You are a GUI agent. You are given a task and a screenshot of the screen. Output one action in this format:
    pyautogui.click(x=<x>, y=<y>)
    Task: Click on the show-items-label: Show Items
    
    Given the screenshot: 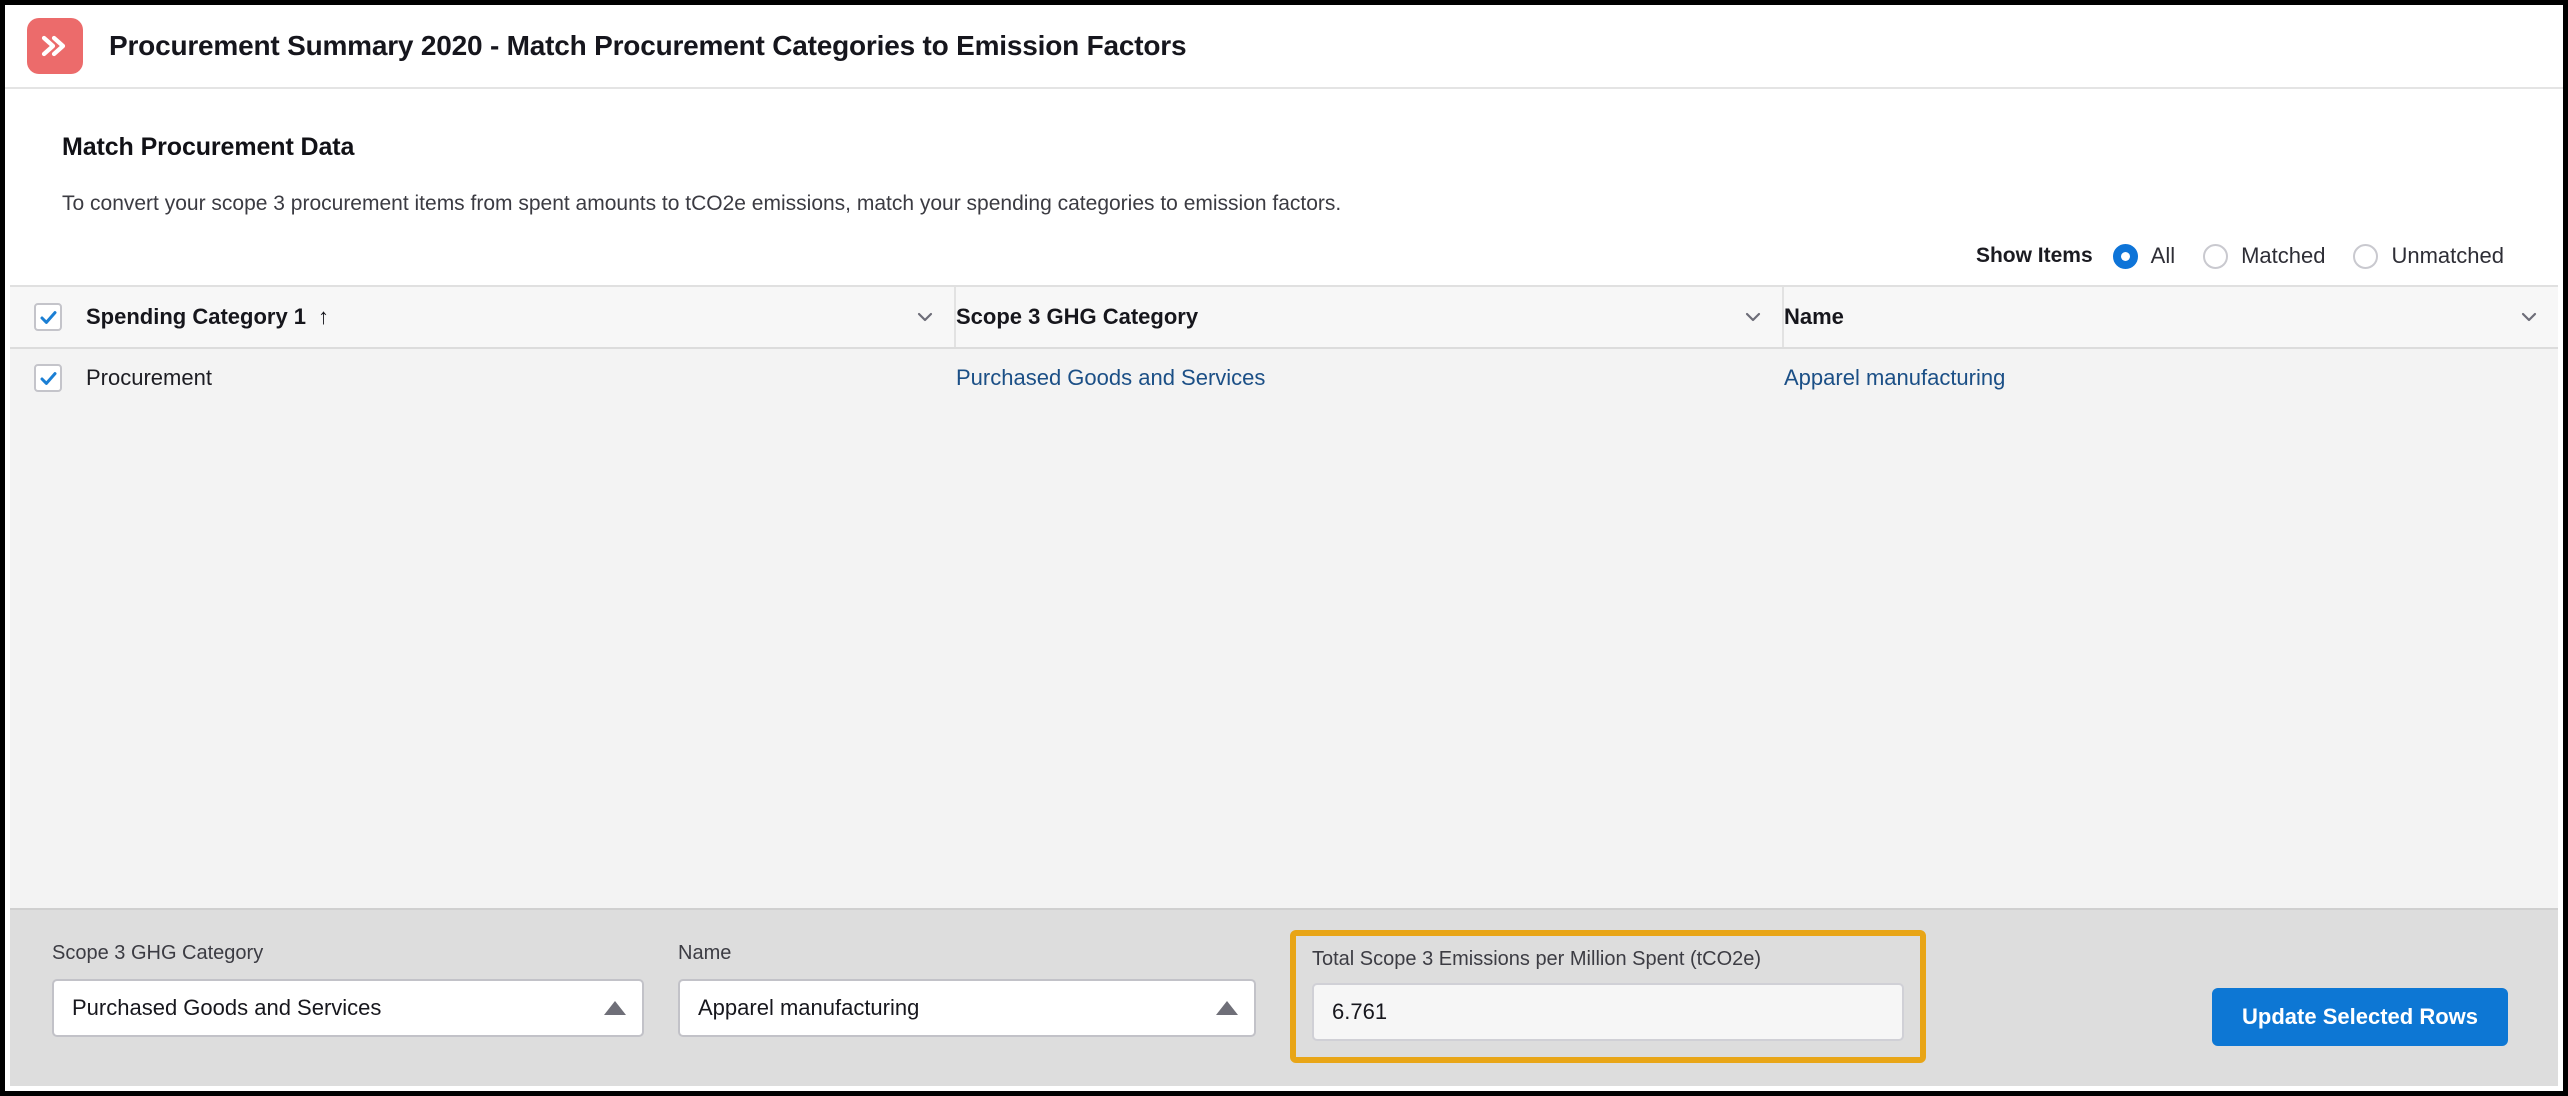 What is the action you would take?
    pyautogui.click(x=2034, y=256)
    